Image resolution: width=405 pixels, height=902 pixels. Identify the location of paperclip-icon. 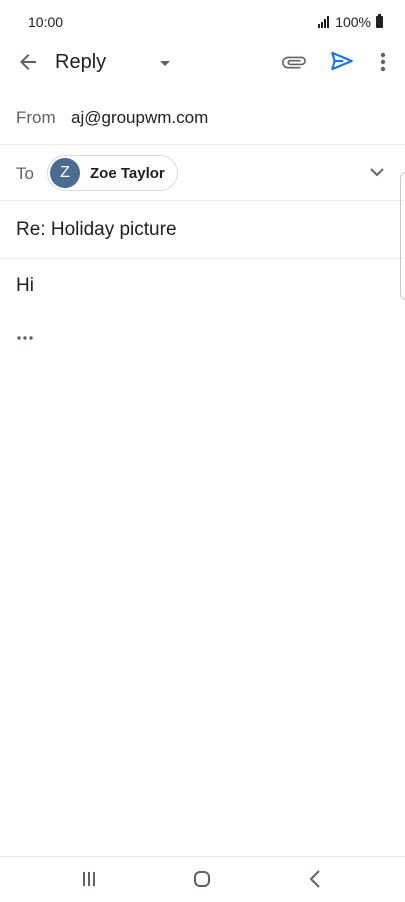
(294, 62).